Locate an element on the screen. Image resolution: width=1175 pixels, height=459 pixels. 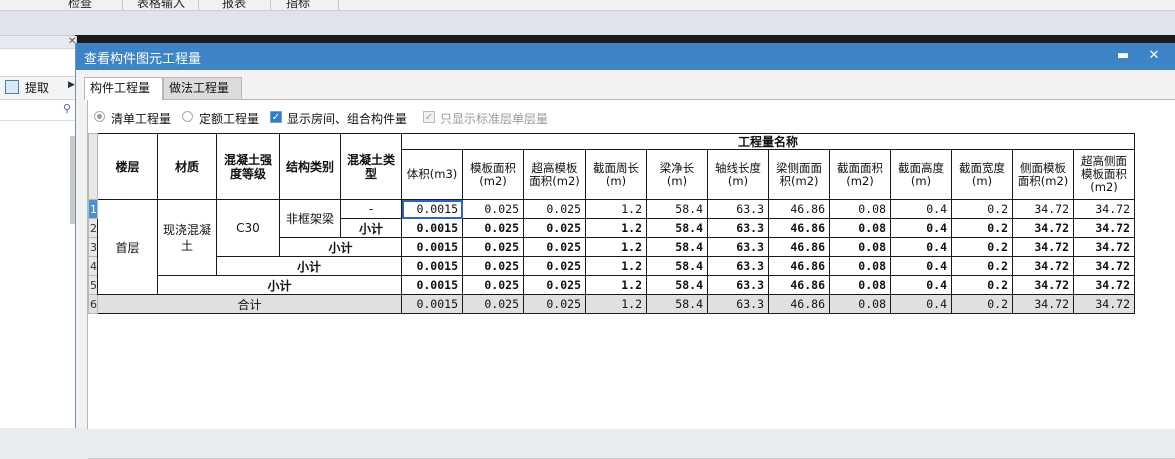
menu-check: 检查 is located at coordinates (80, 5).